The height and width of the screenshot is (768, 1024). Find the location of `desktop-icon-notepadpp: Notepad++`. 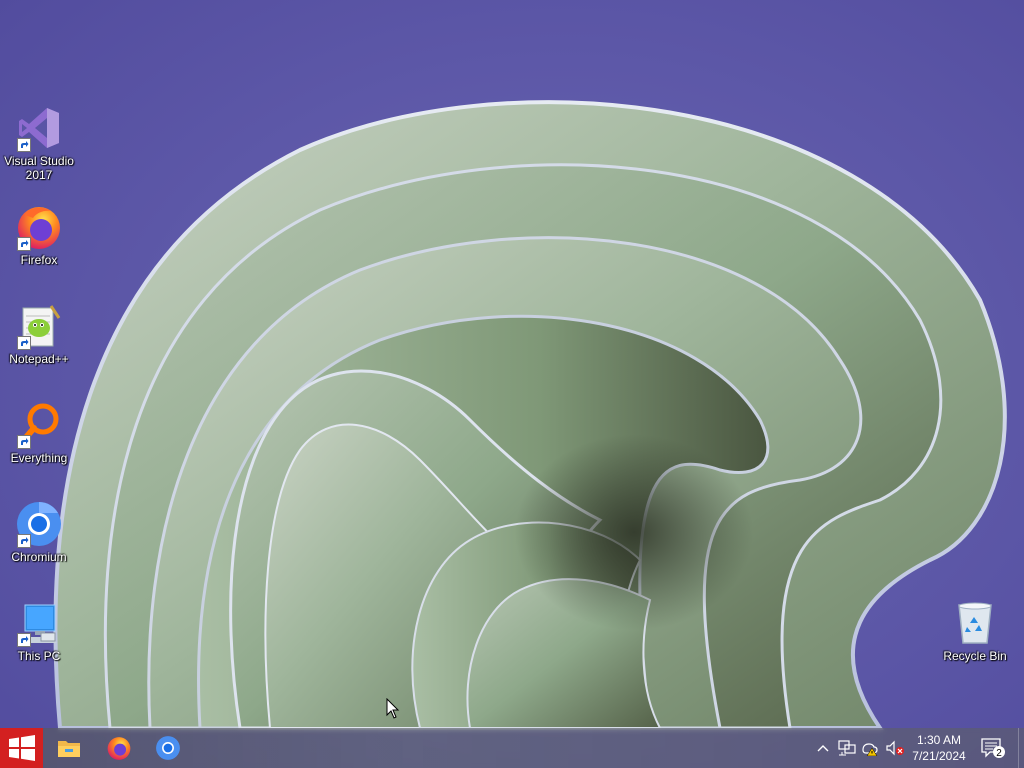

desktop-icon-notepadpp: Notepad++ is located at coordinates (39, 334).